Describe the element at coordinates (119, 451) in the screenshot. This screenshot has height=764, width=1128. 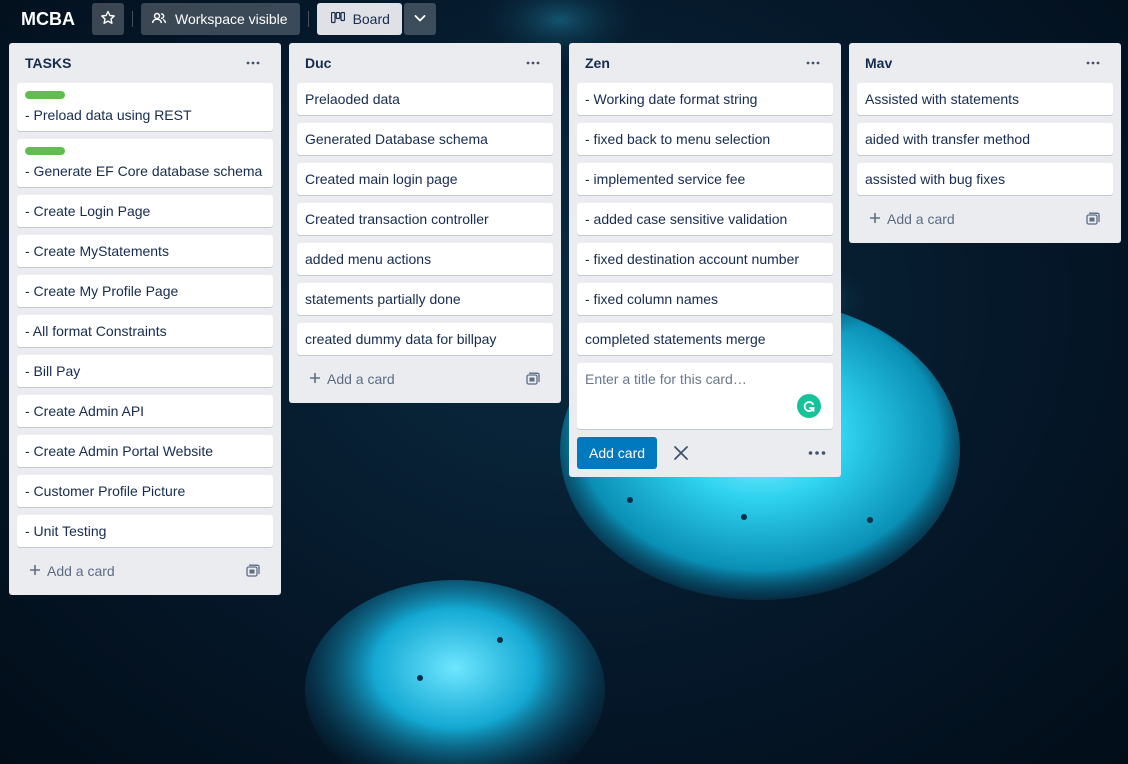
I see `card-title: - Create Admin Portal Website` at that location.